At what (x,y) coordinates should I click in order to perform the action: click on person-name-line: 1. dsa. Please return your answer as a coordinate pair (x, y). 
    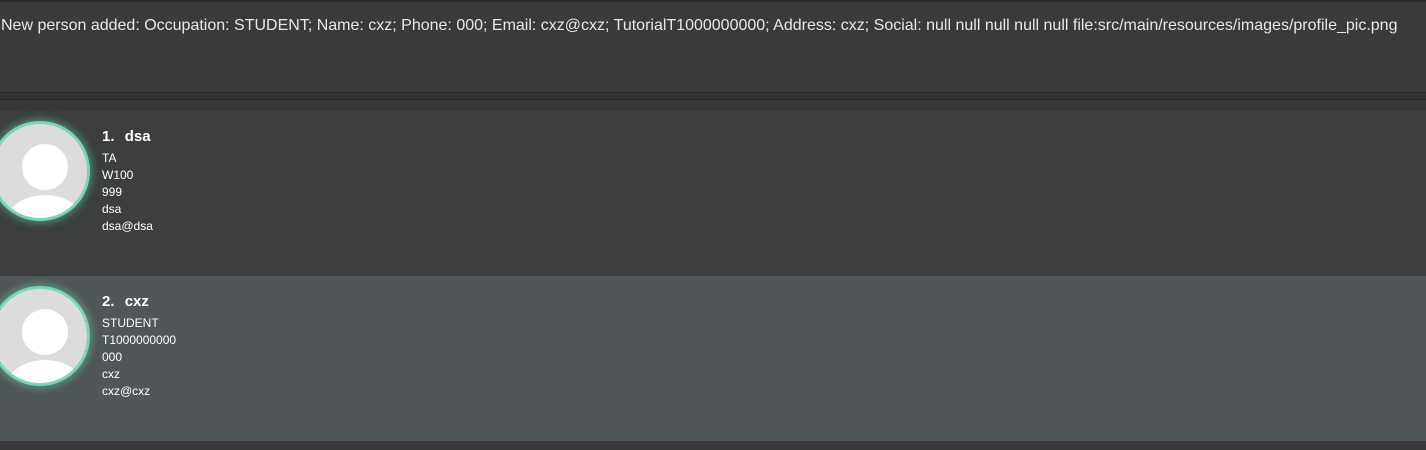
    Looking at the image, I should click on (126, 136).